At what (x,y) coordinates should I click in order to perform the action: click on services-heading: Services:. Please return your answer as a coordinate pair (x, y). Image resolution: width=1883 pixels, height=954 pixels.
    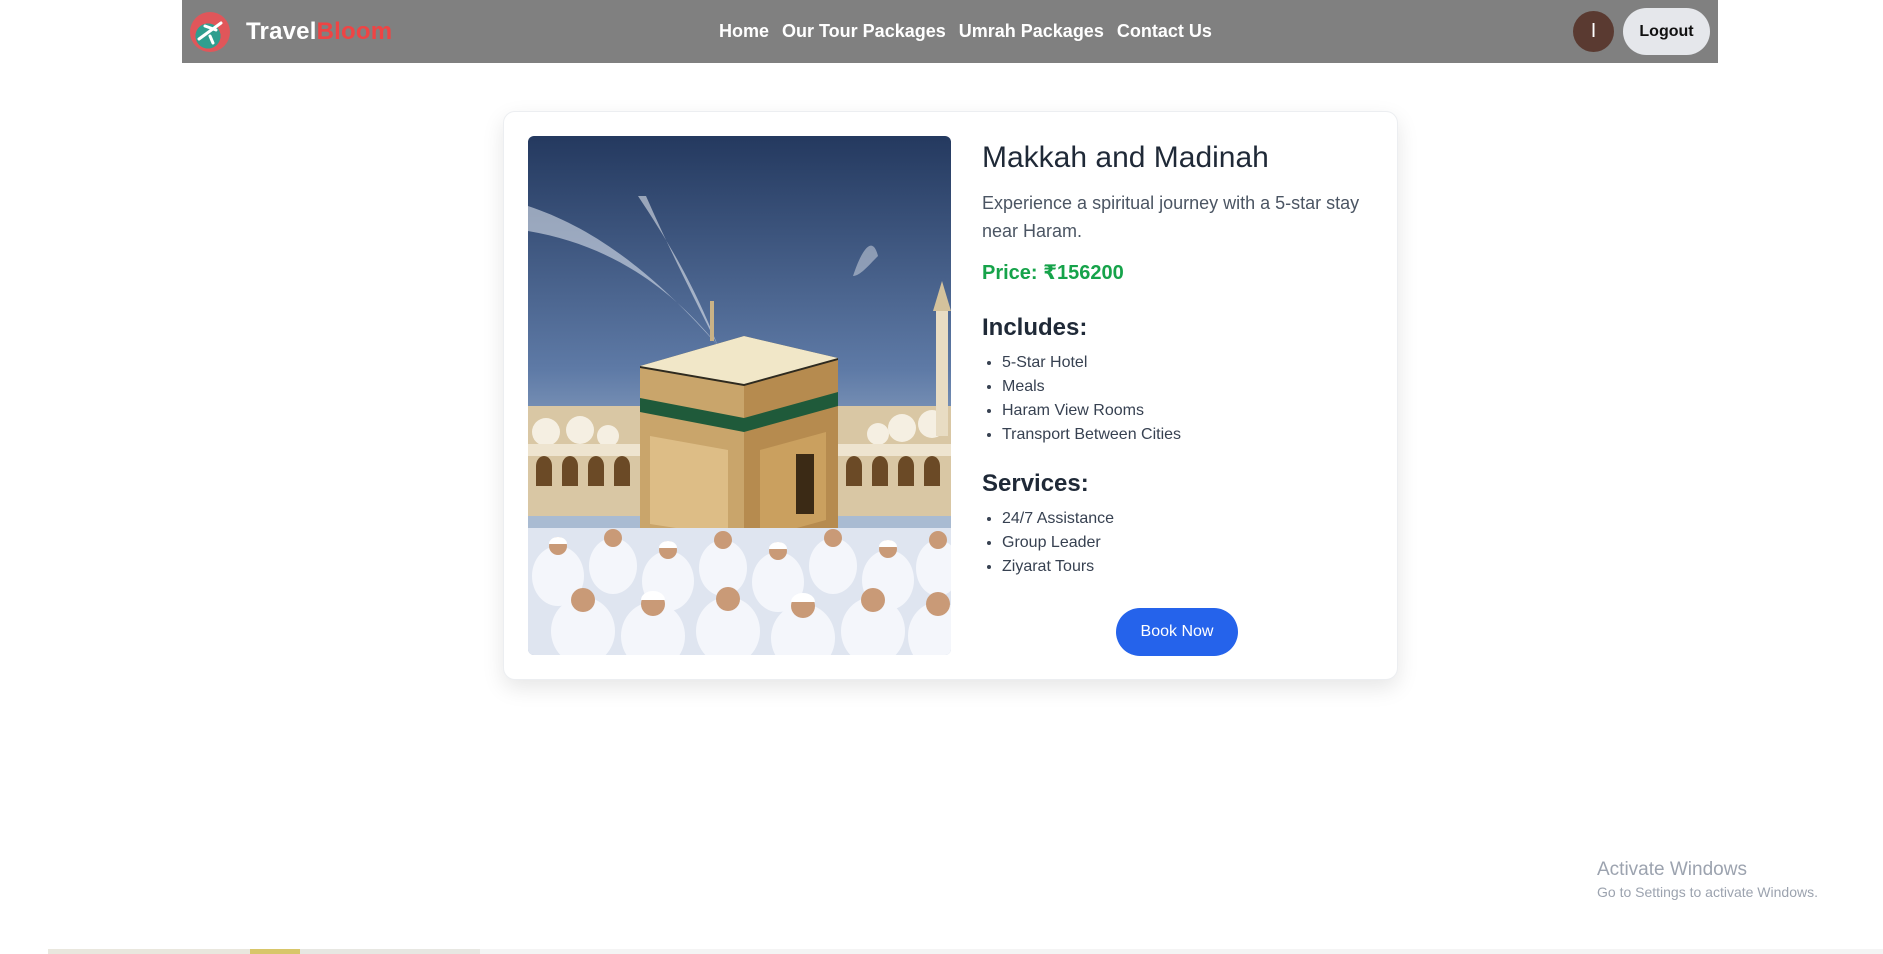
    Looking at the image, I should click on (1035, 483).